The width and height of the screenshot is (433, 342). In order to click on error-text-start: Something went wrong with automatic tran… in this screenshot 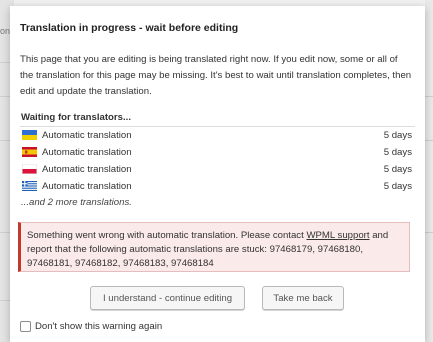, I will do `click(167, 235)`.